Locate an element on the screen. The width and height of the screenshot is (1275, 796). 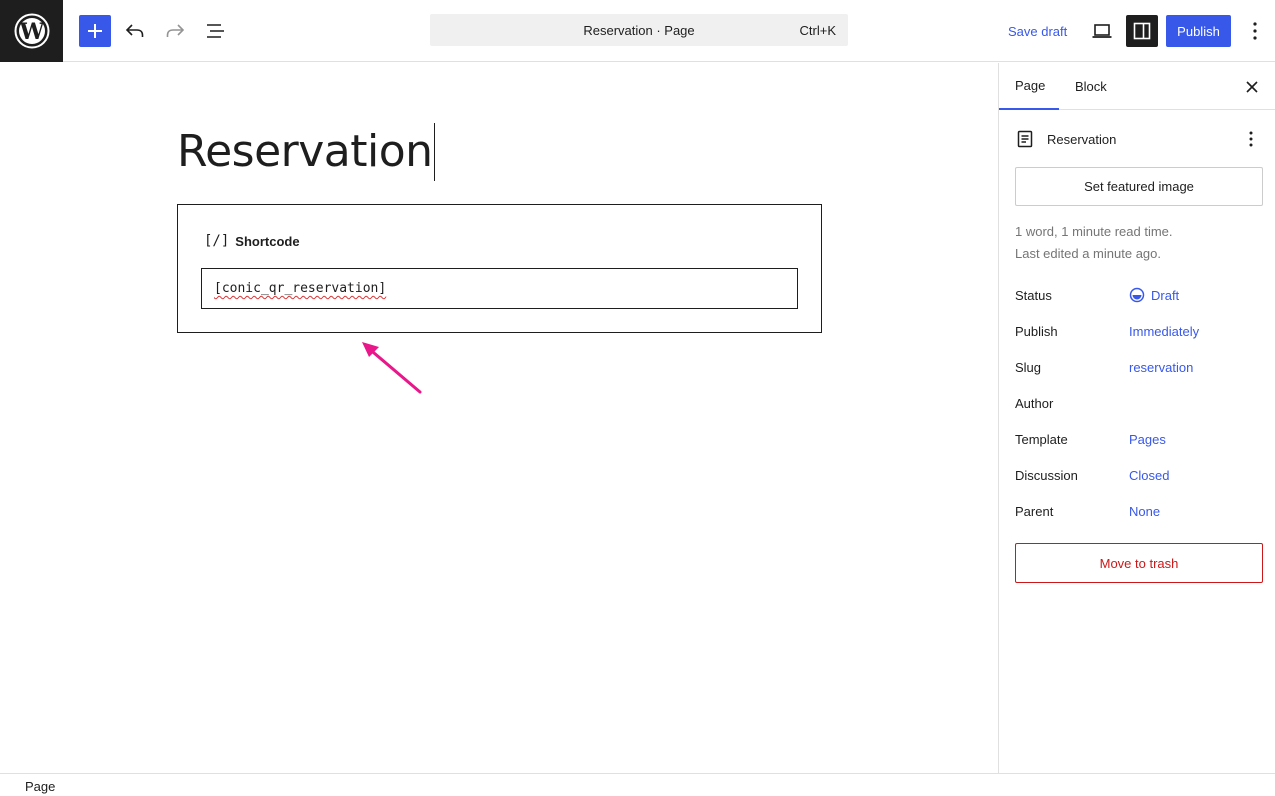
move-to-trash-button: Move to trash is located at coordinates (1139, 563).